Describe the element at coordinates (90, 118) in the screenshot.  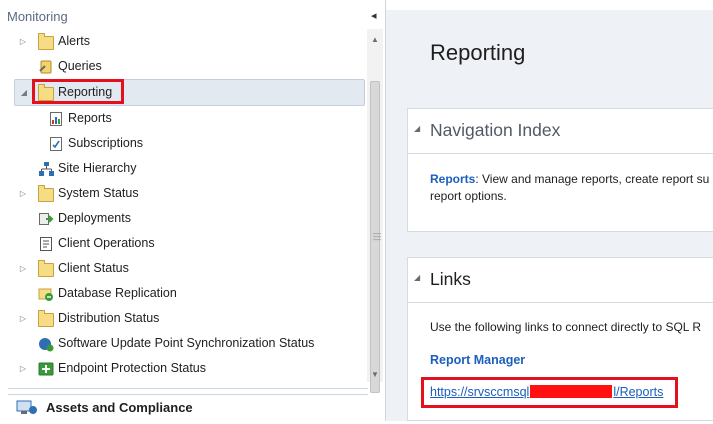
I see `tree-item-label: Reports` at that location.